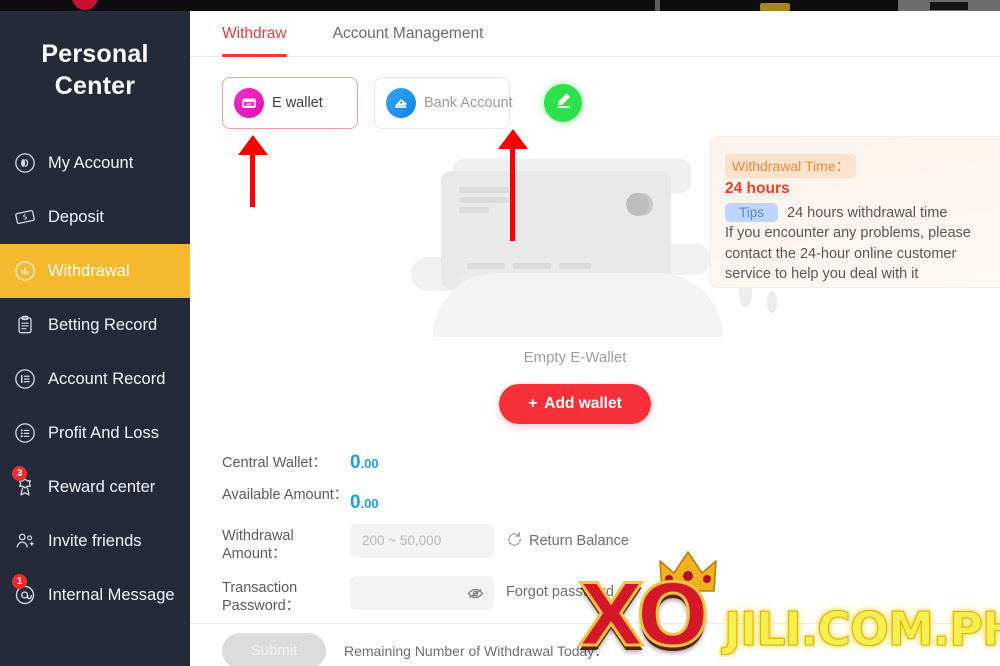 Image resolution: width=1000 pixels, height=666 pixels. Describe the element at coordinates (752, 212) in the screenshot. I see `tips-badge: Tips` at that location.